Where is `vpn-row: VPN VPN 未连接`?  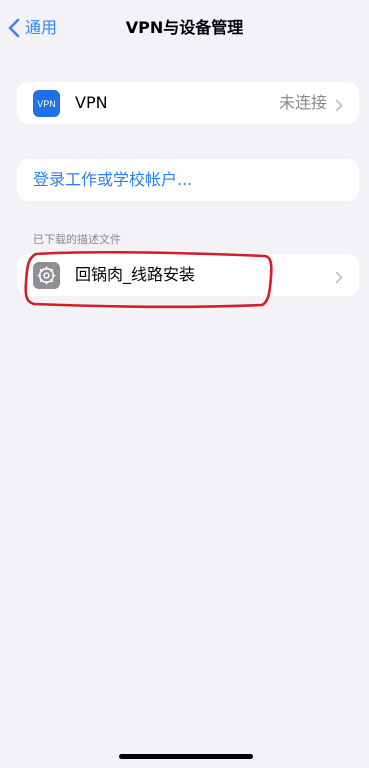
vpn-row: VPN VPN 未连接 is located at coordinates (188, 103).